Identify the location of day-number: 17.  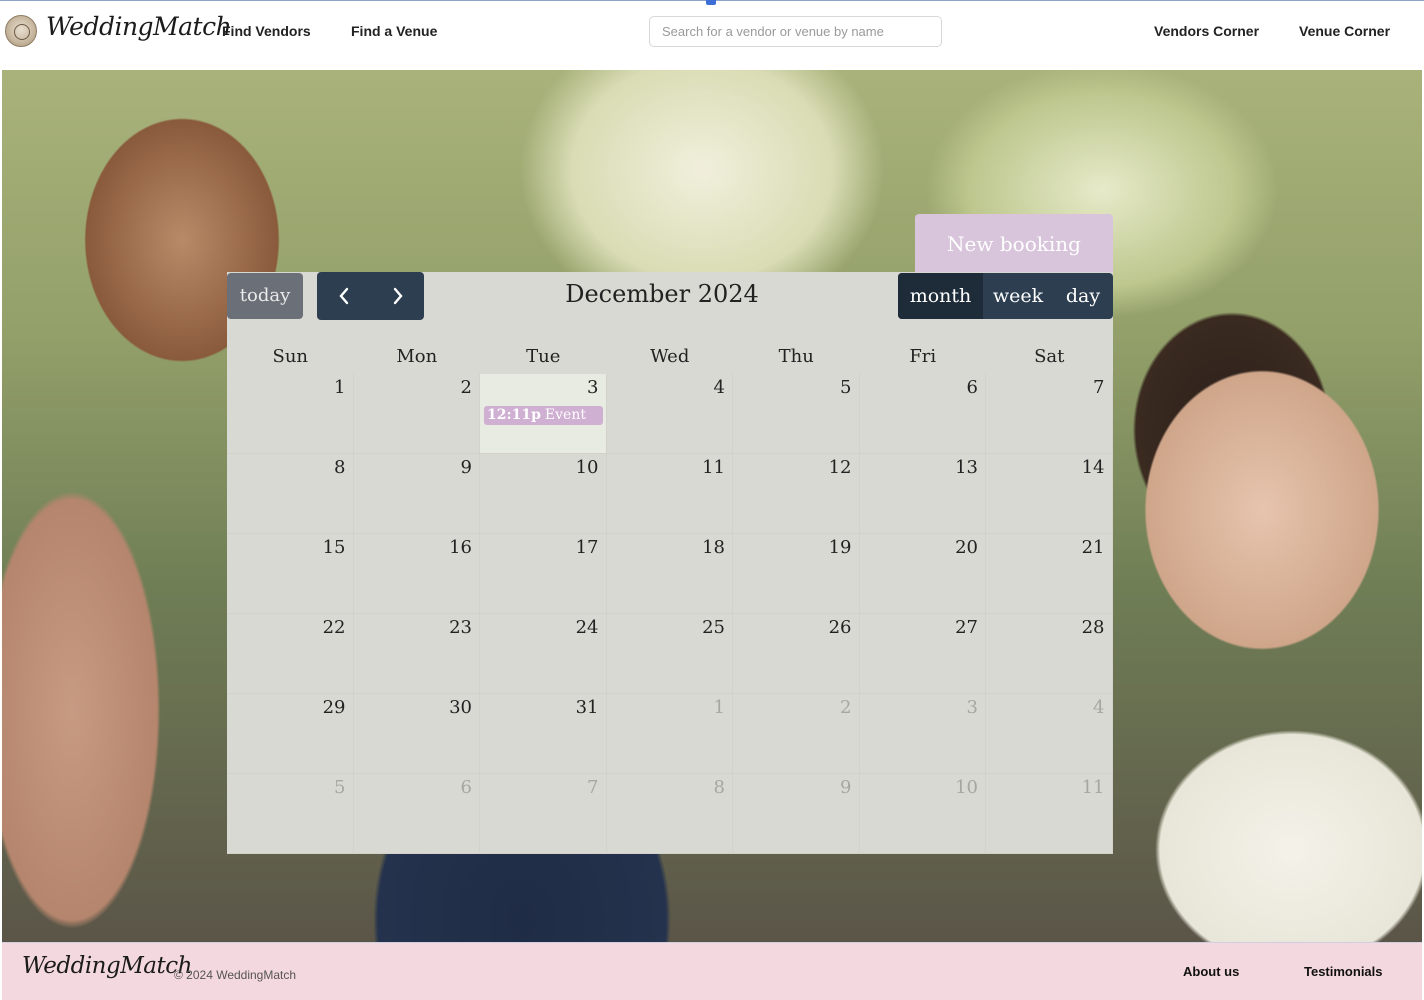
(587, 547).